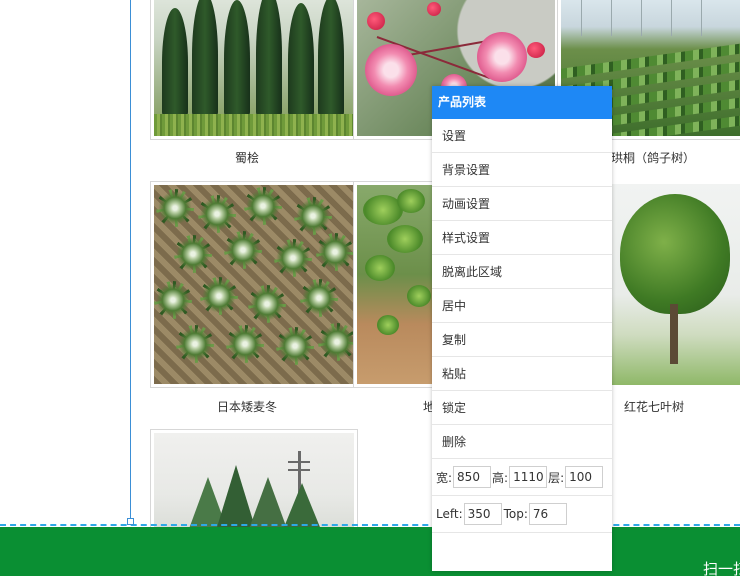 The width and height of the screenshot is (740, 579). I want to click on menu-item-copy: 复制, so click(522, 340).